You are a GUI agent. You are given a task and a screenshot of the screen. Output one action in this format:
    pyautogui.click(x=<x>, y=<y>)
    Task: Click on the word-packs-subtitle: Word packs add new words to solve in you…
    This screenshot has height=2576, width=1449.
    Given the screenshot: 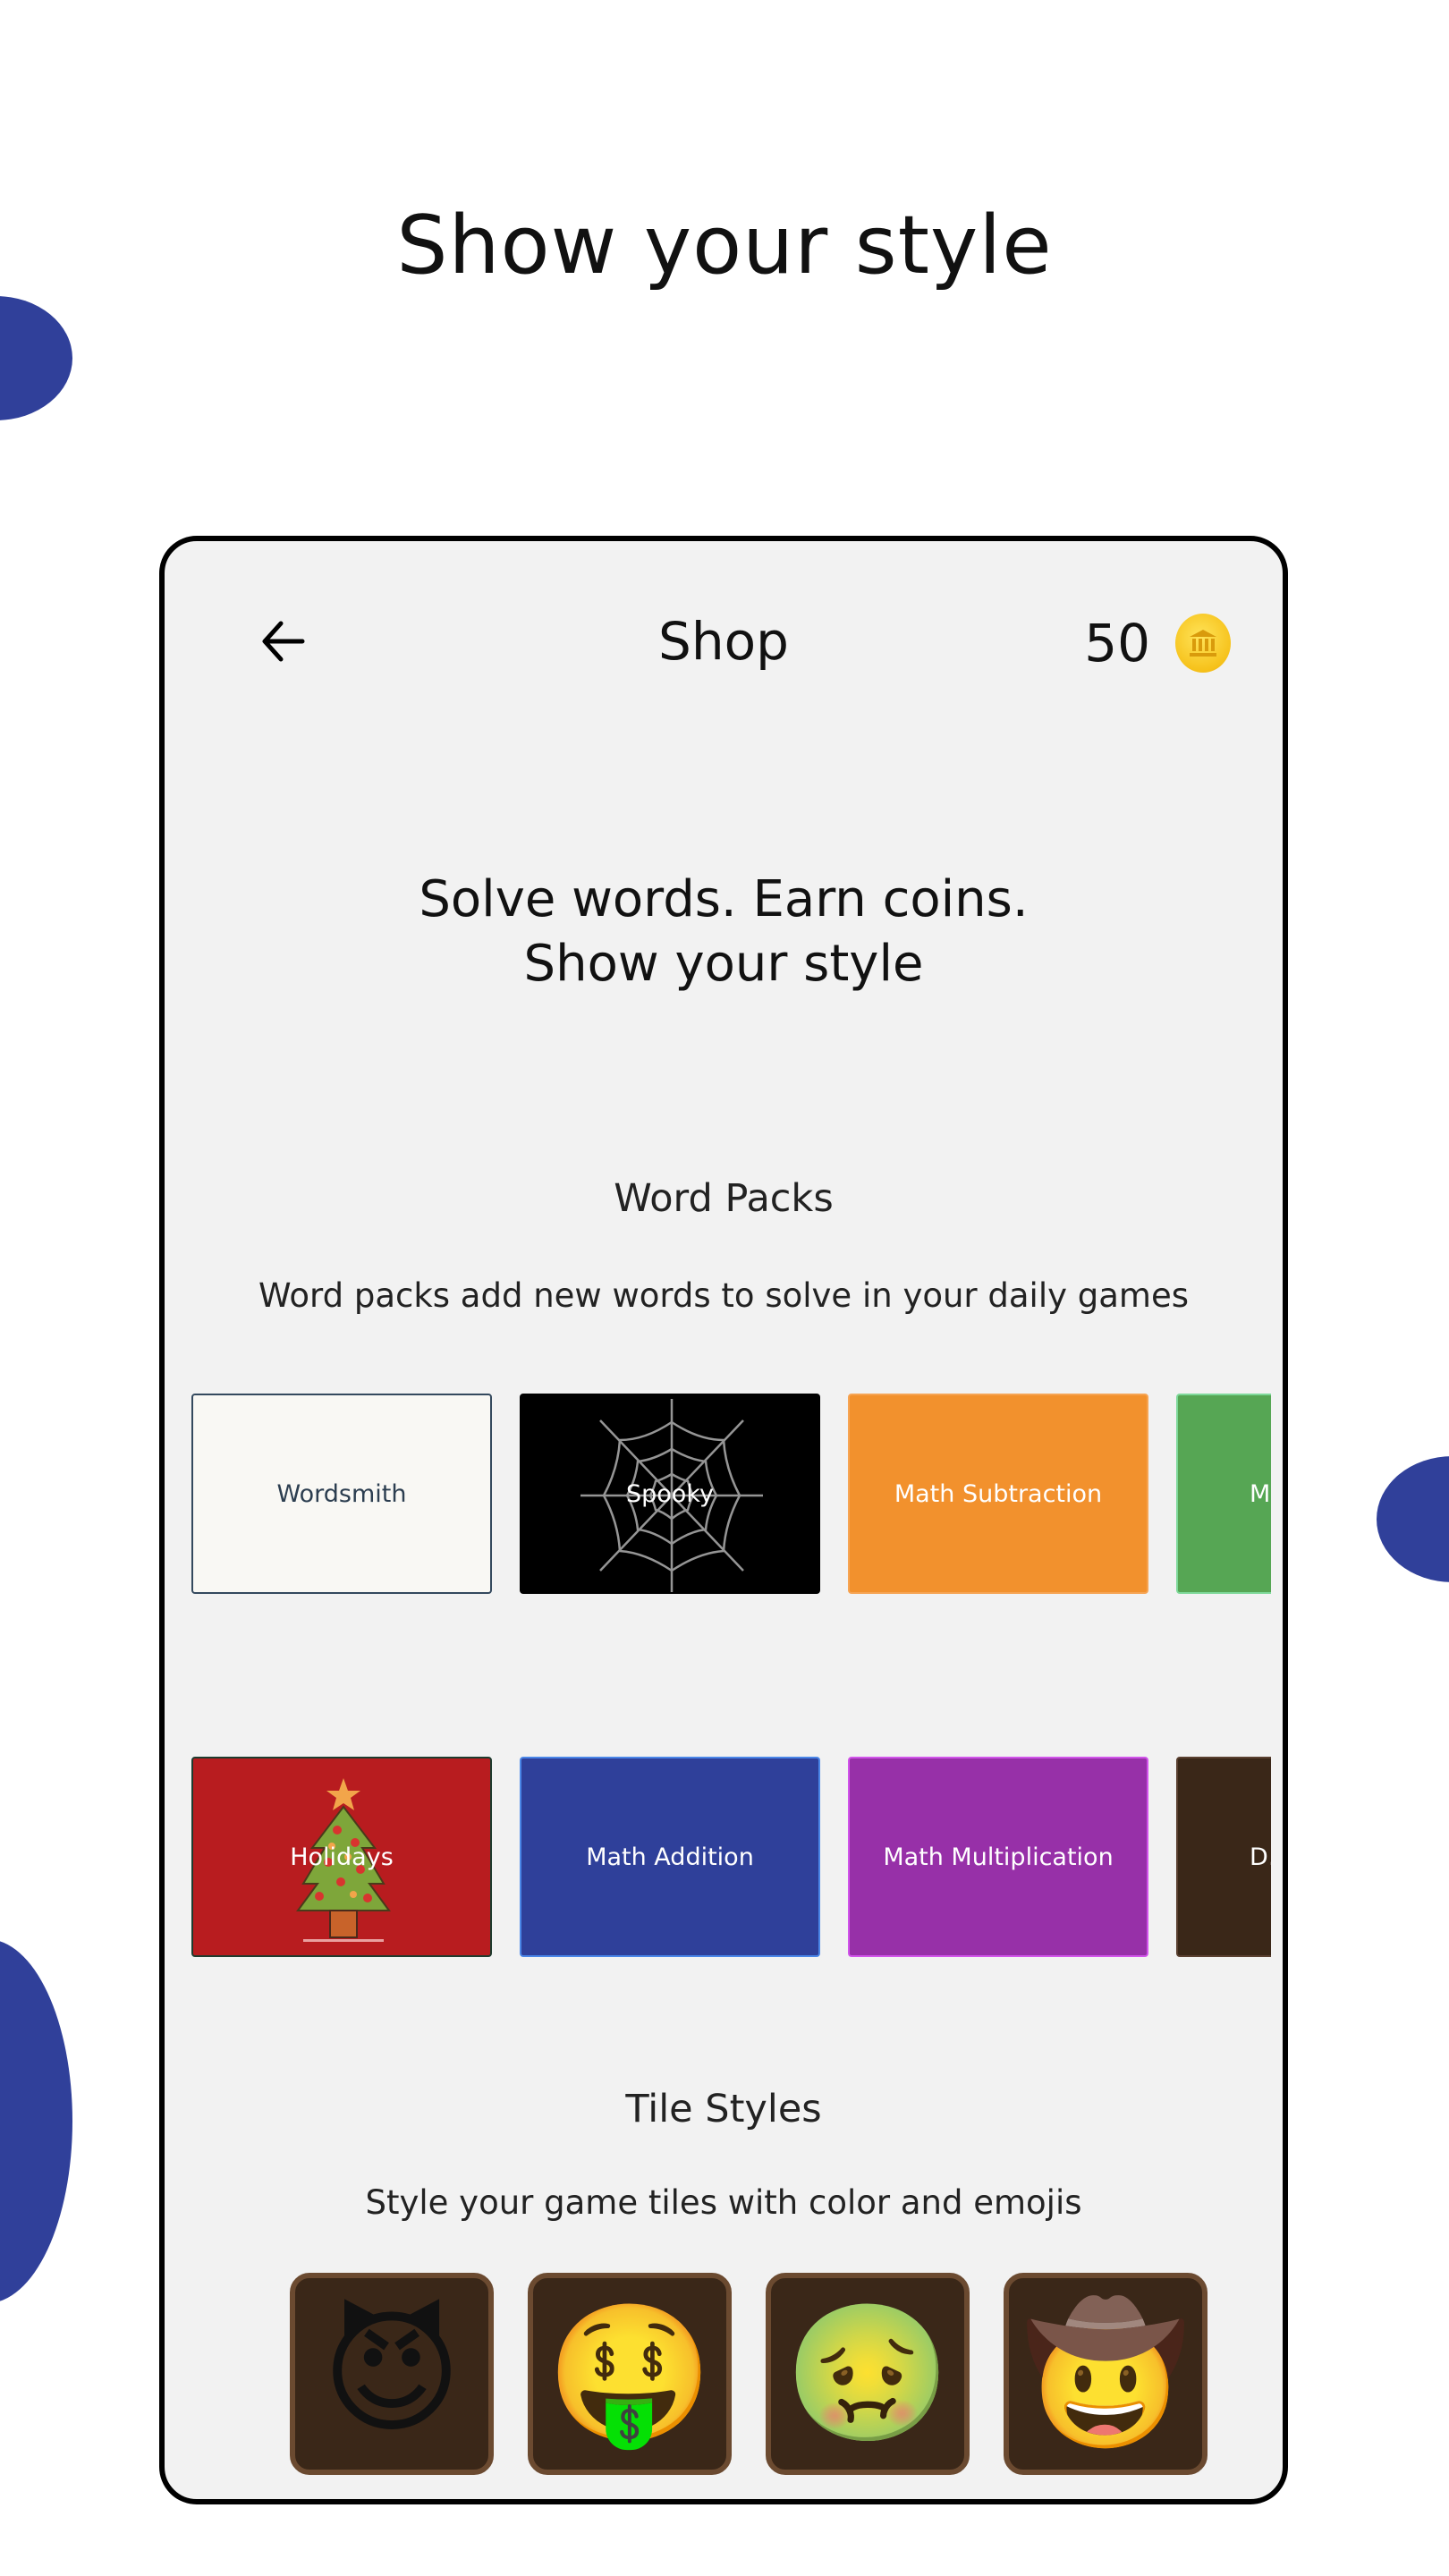 What is the action you would take?
    pyautogui.click(x=724, y=1295)
    